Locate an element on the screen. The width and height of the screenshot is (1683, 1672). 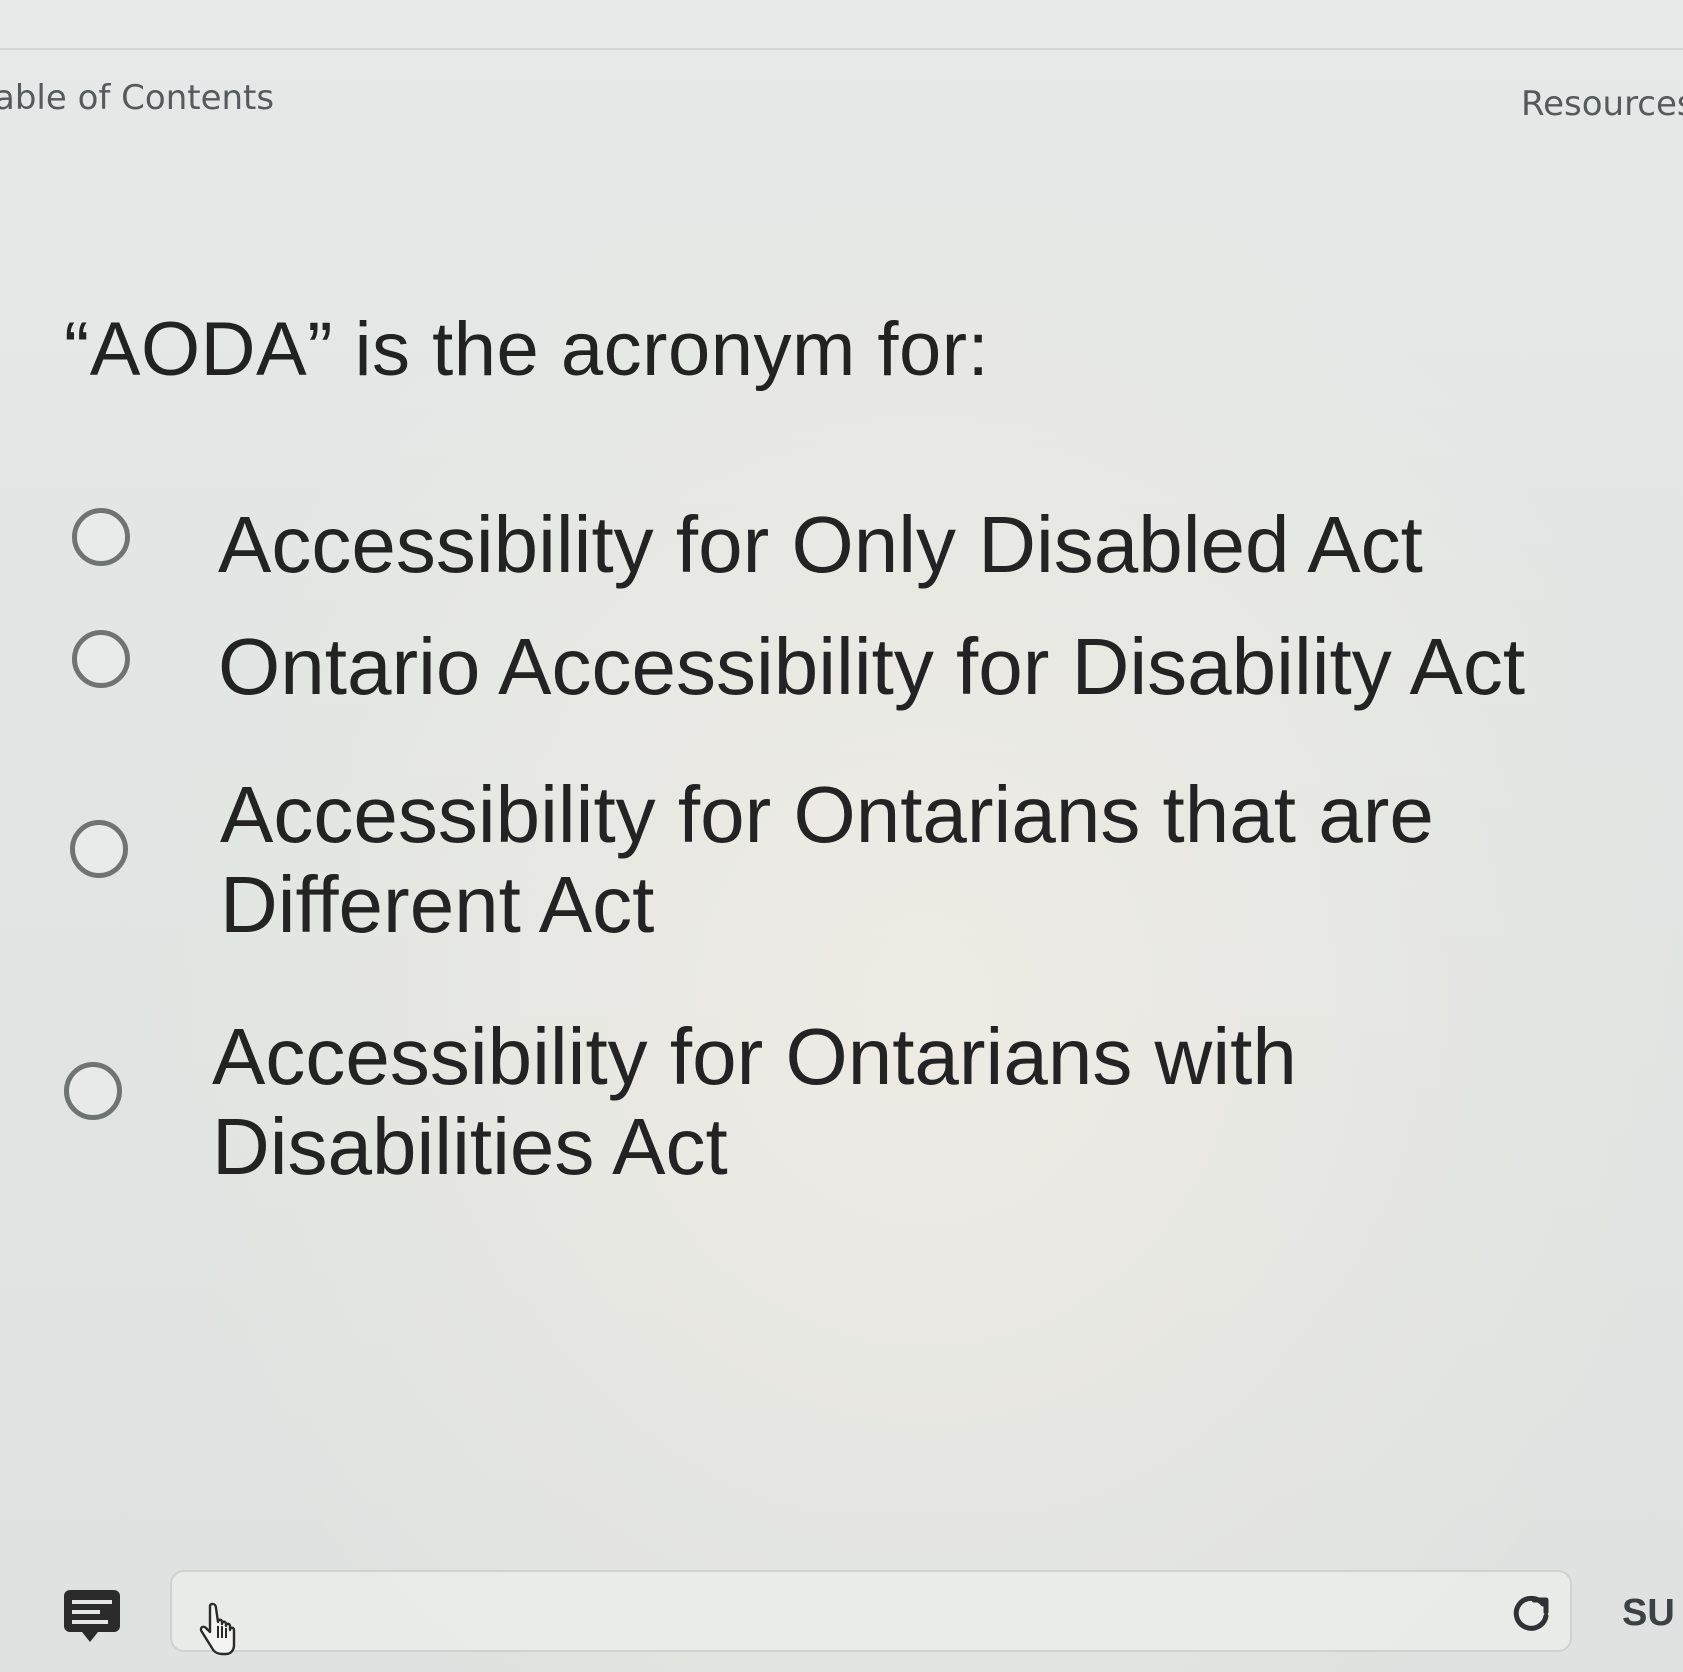
table-of-contents-link: able of Contents is located at coordinates (137, 98).